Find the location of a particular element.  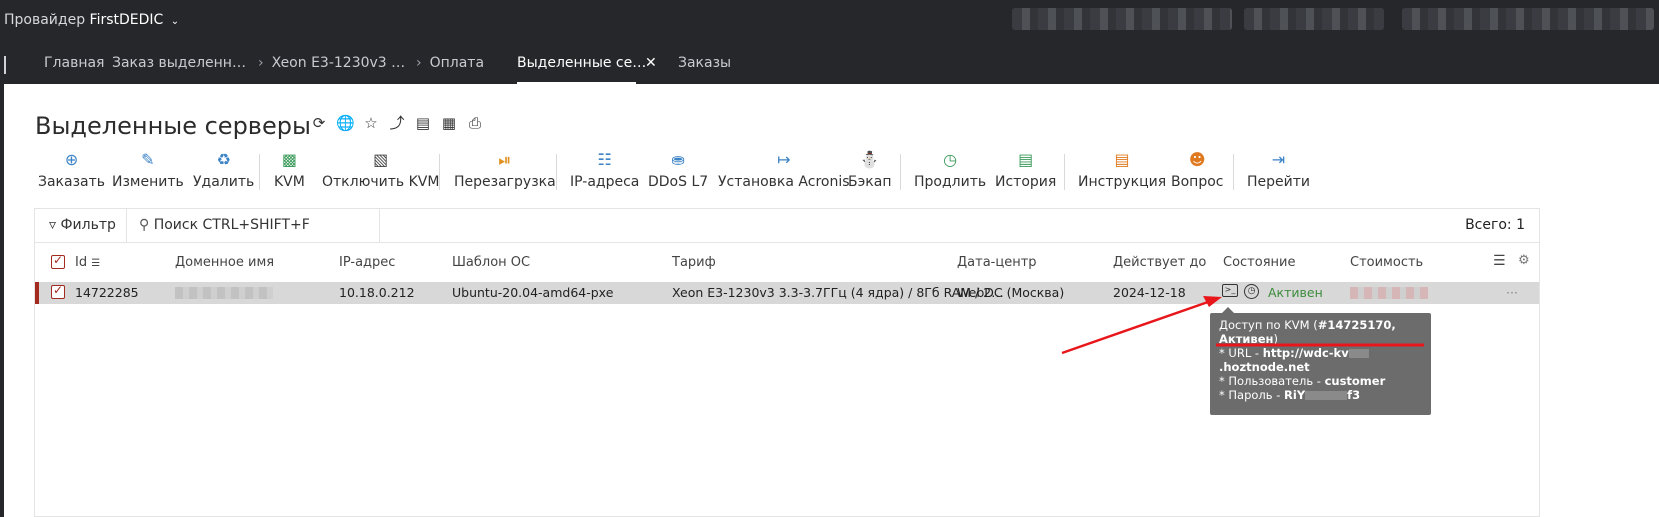

clock-icon: ◷ is located at coordinates (1251, 291).